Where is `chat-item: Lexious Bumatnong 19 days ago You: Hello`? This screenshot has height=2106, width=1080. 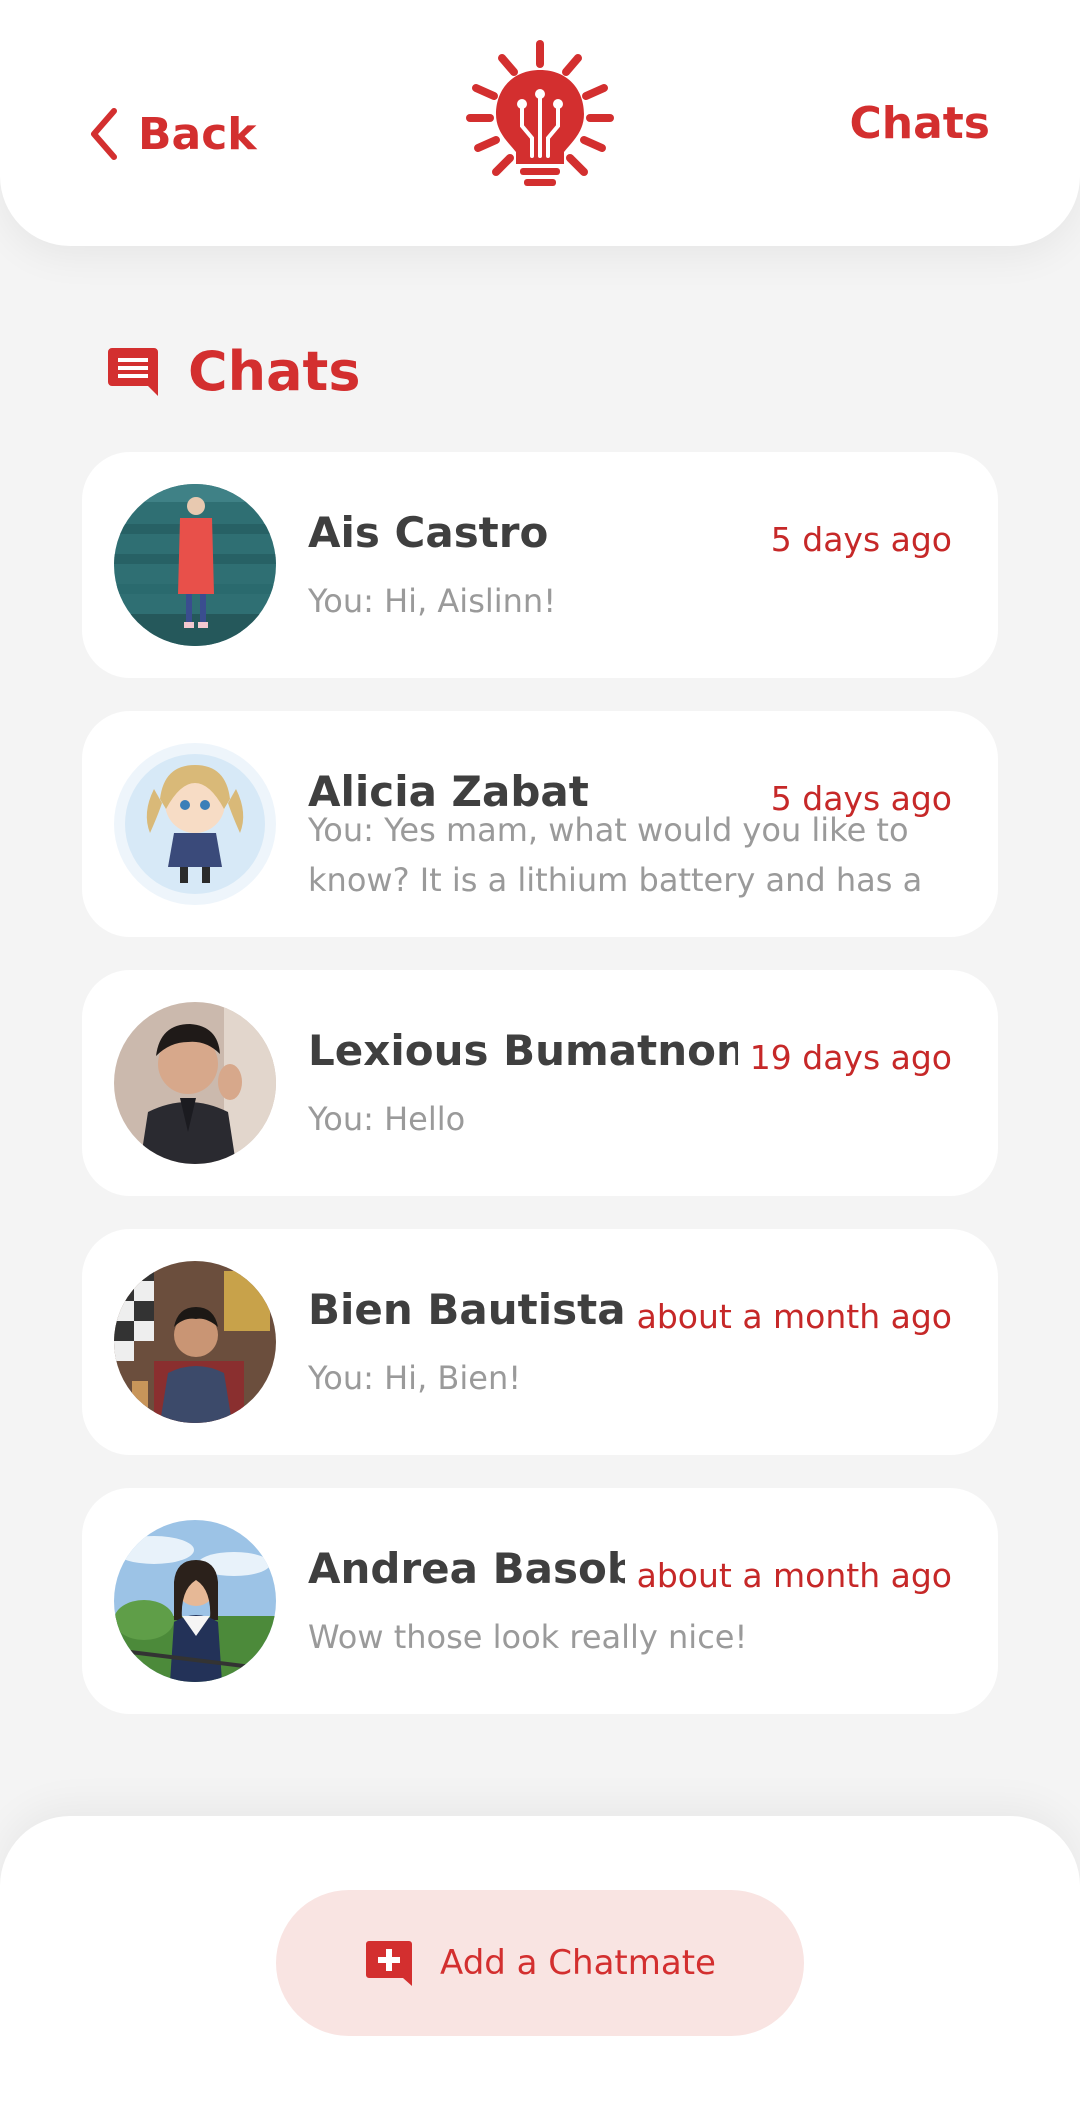
chat-item: Lexious Bumatnong 19 days ago You: Hello is located at coordinates (540, 1083).